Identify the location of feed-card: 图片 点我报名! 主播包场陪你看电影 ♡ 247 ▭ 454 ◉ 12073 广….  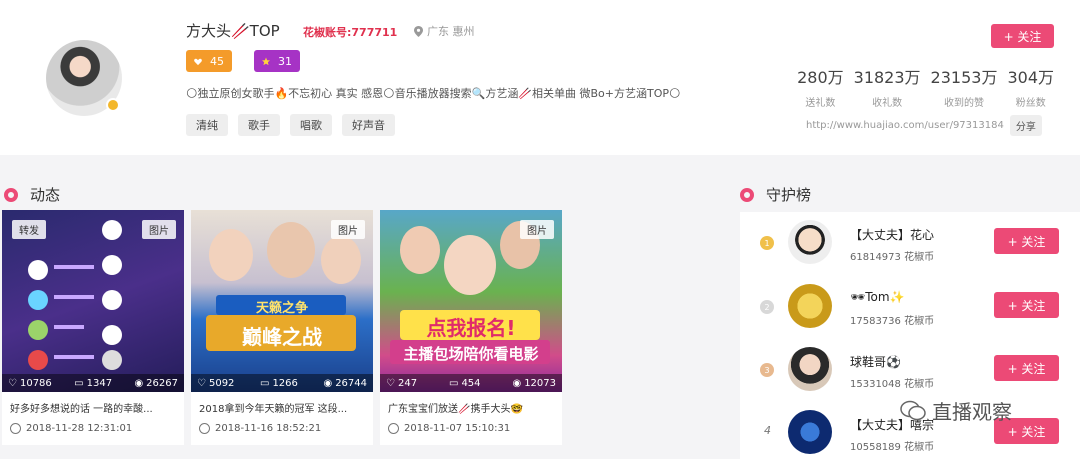
(471, 327).